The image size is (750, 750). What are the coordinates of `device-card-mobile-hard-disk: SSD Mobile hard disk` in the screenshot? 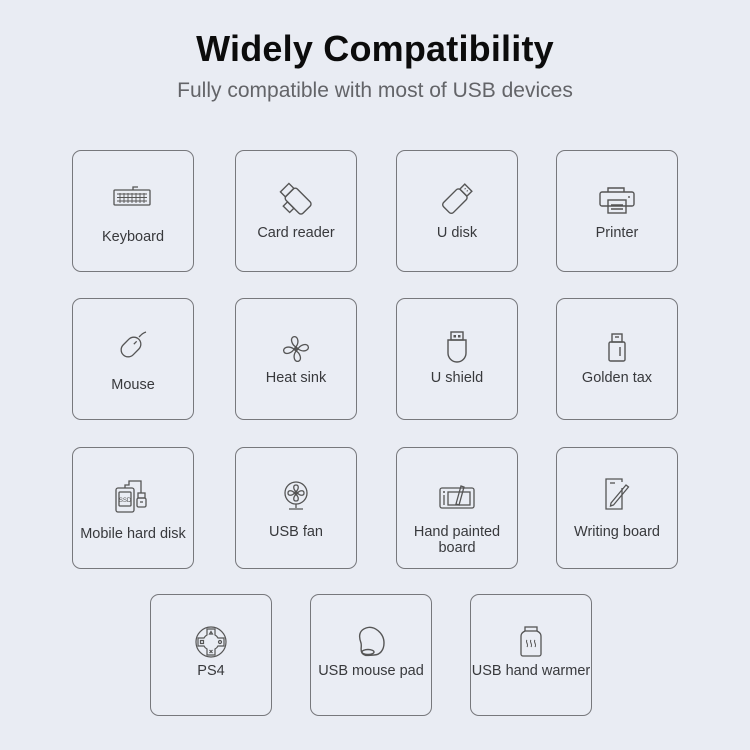 It's located at (133, 508).